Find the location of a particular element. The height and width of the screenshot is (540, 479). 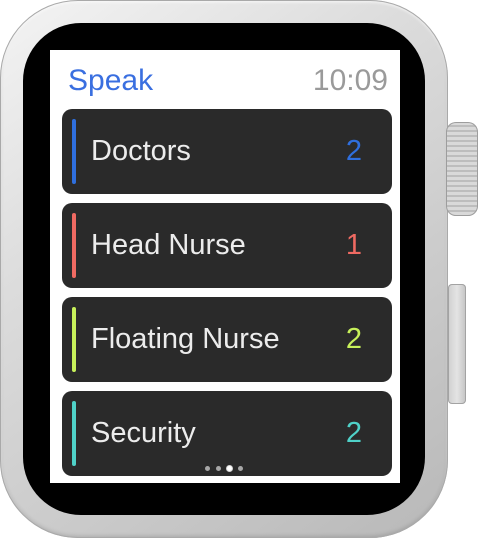

list-item-floating-nurse: Floating Nurse 2 is located at coordinates (227, 339).